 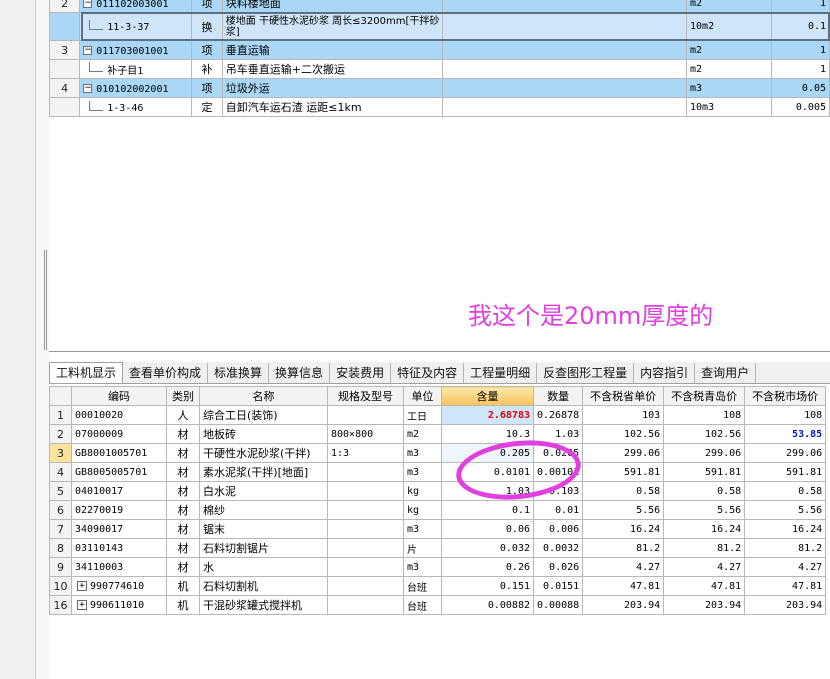 I want to click on tab-6: 特征及内容, so click(x=428, y=373).